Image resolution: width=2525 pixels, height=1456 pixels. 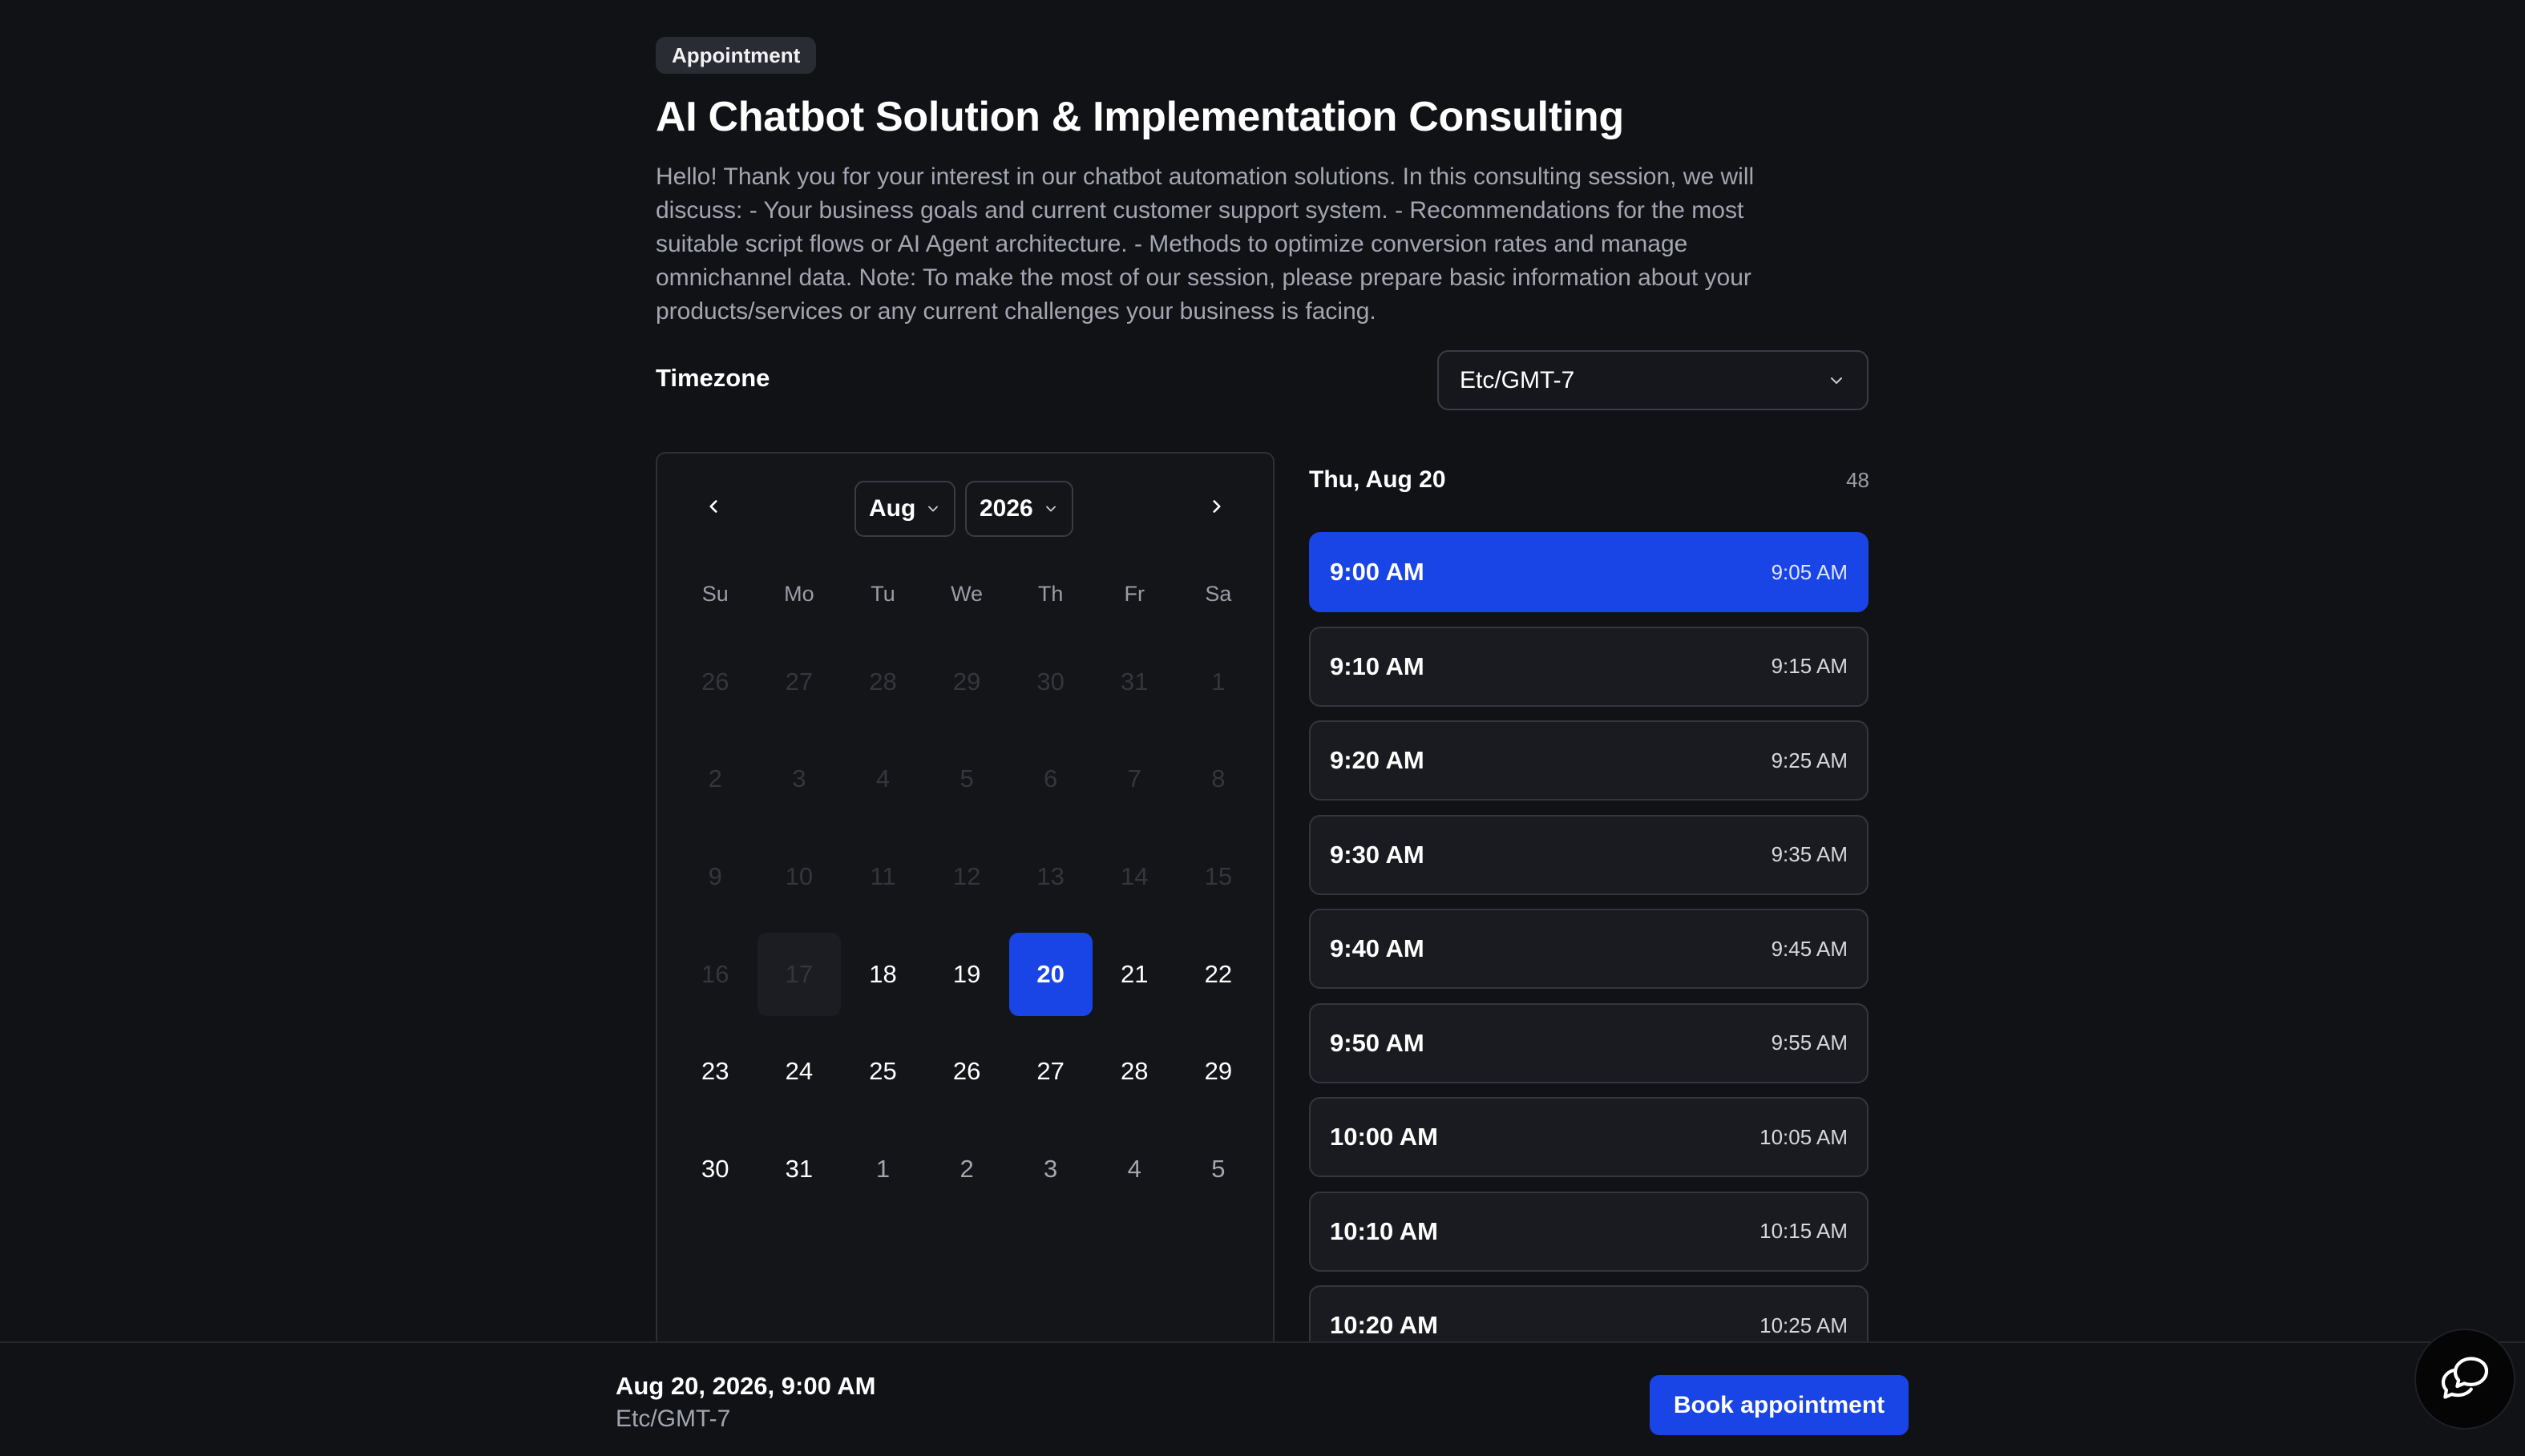 I want to click on calendar-day: 18, so click(x=883, y=975).